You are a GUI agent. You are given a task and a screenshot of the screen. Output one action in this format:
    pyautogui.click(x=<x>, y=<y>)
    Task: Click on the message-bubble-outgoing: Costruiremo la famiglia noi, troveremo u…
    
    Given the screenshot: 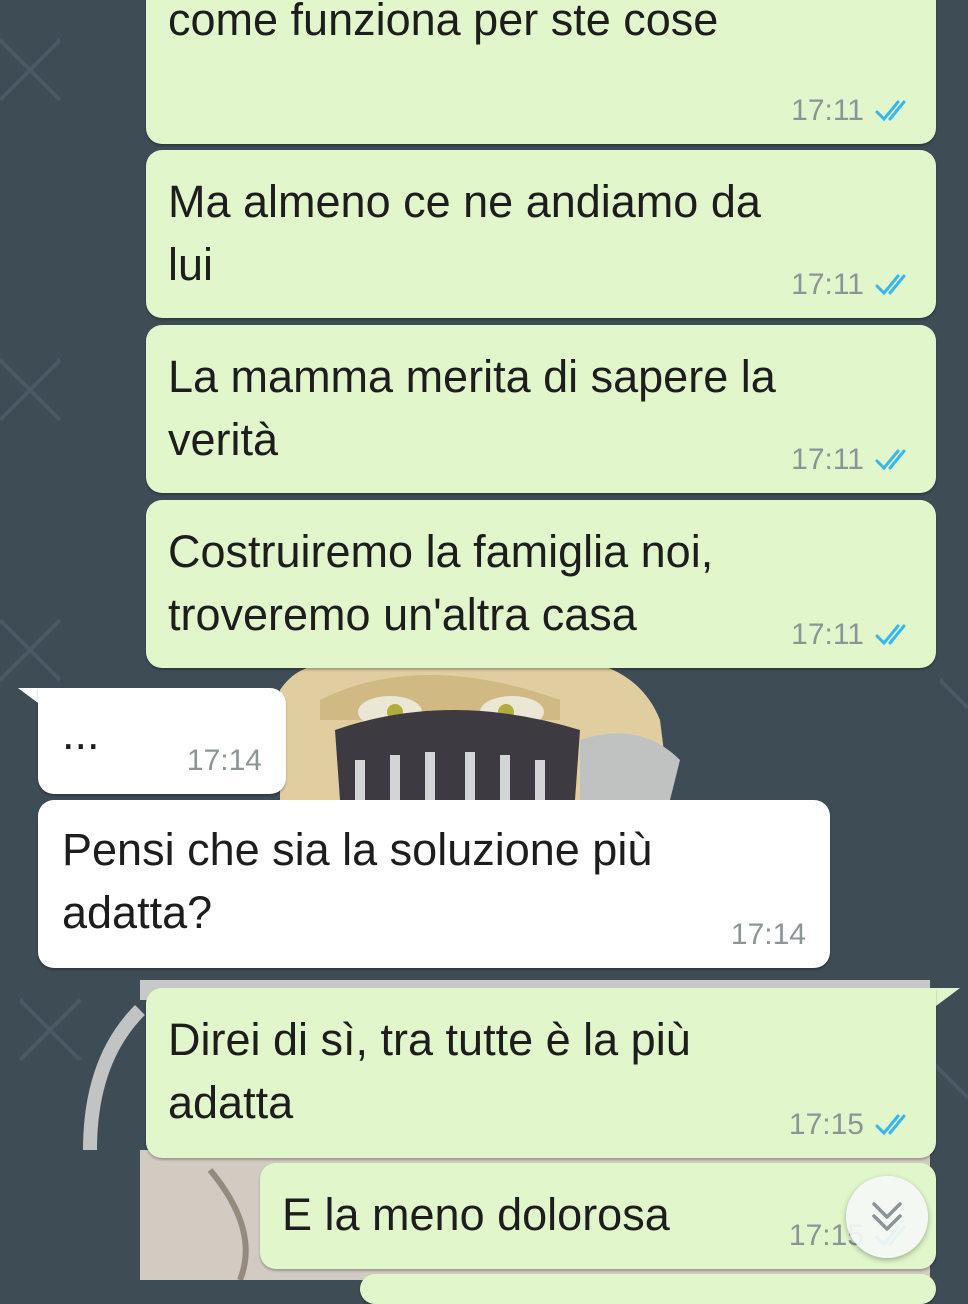 What is the action you would take?
    pyautogui.click(x=541, y=584)
    